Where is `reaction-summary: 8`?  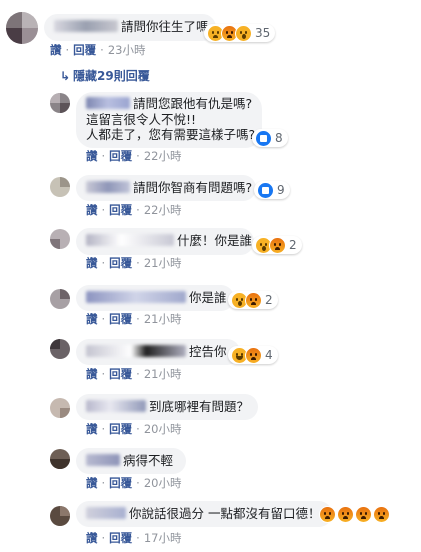 reaction-summary: 8 is located at coordinates (270, 138).